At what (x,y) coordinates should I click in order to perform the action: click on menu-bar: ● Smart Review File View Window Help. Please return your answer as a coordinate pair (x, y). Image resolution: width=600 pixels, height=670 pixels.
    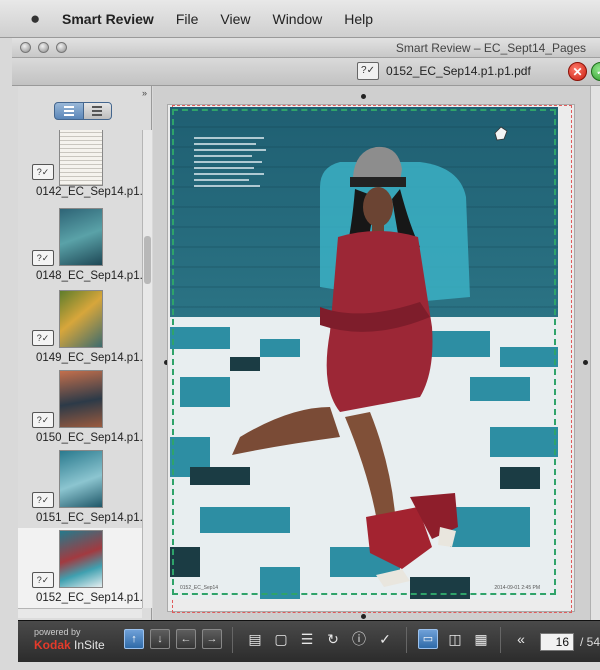
    Looking at the image, I should click on (300, 19).